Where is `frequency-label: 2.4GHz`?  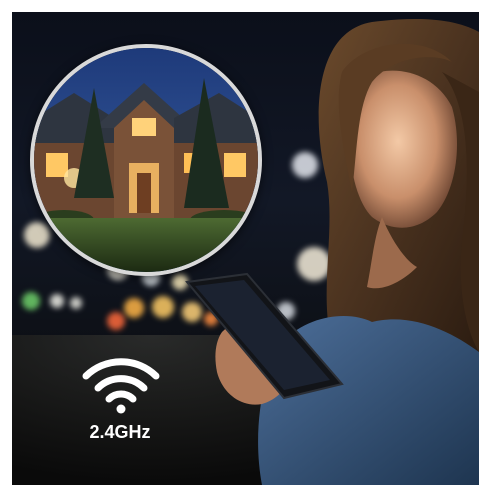 frequency-label: 2.4GHz is located at coordinates (120, 432).